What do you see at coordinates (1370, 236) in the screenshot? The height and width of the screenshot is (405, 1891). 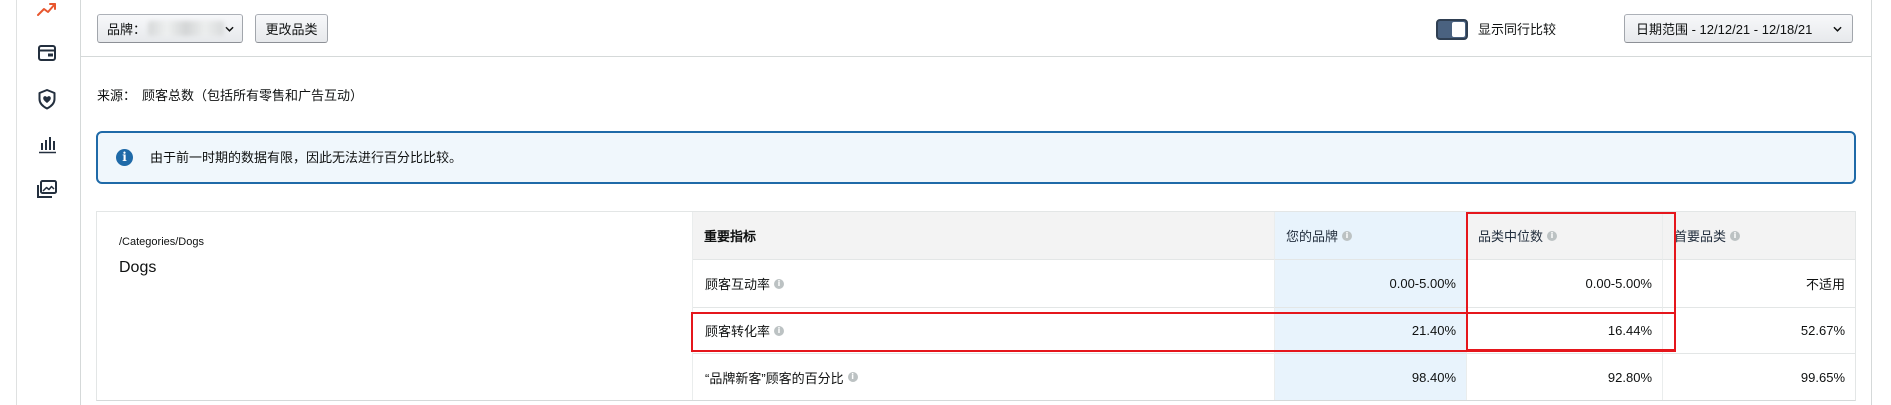 I see `header-your-brand: 您的品牌 i` at bounding box center [1370, 236].